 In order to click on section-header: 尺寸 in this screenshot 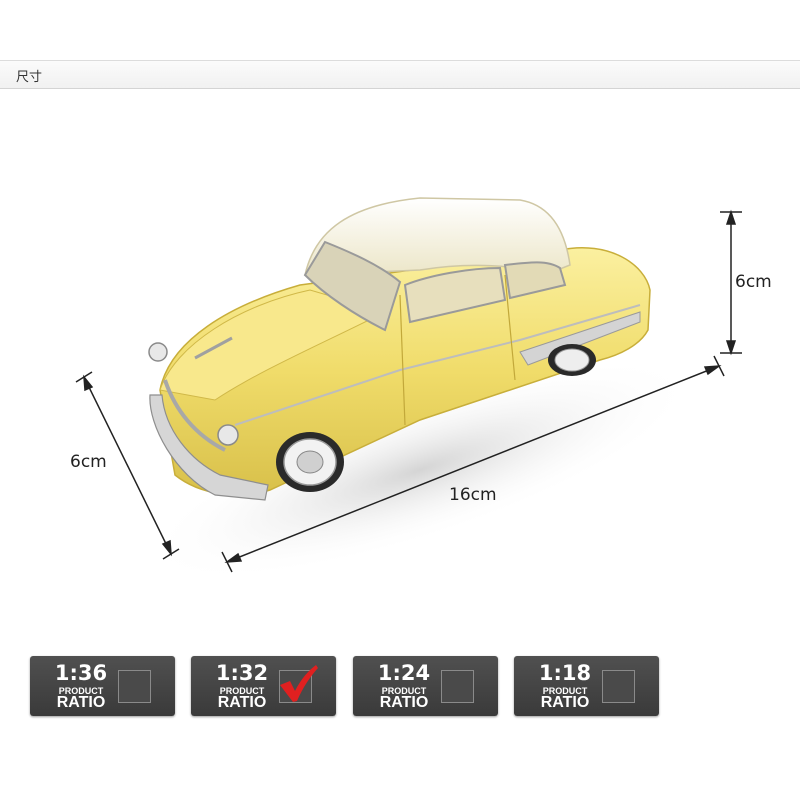, I will do `click(400, 74)`.